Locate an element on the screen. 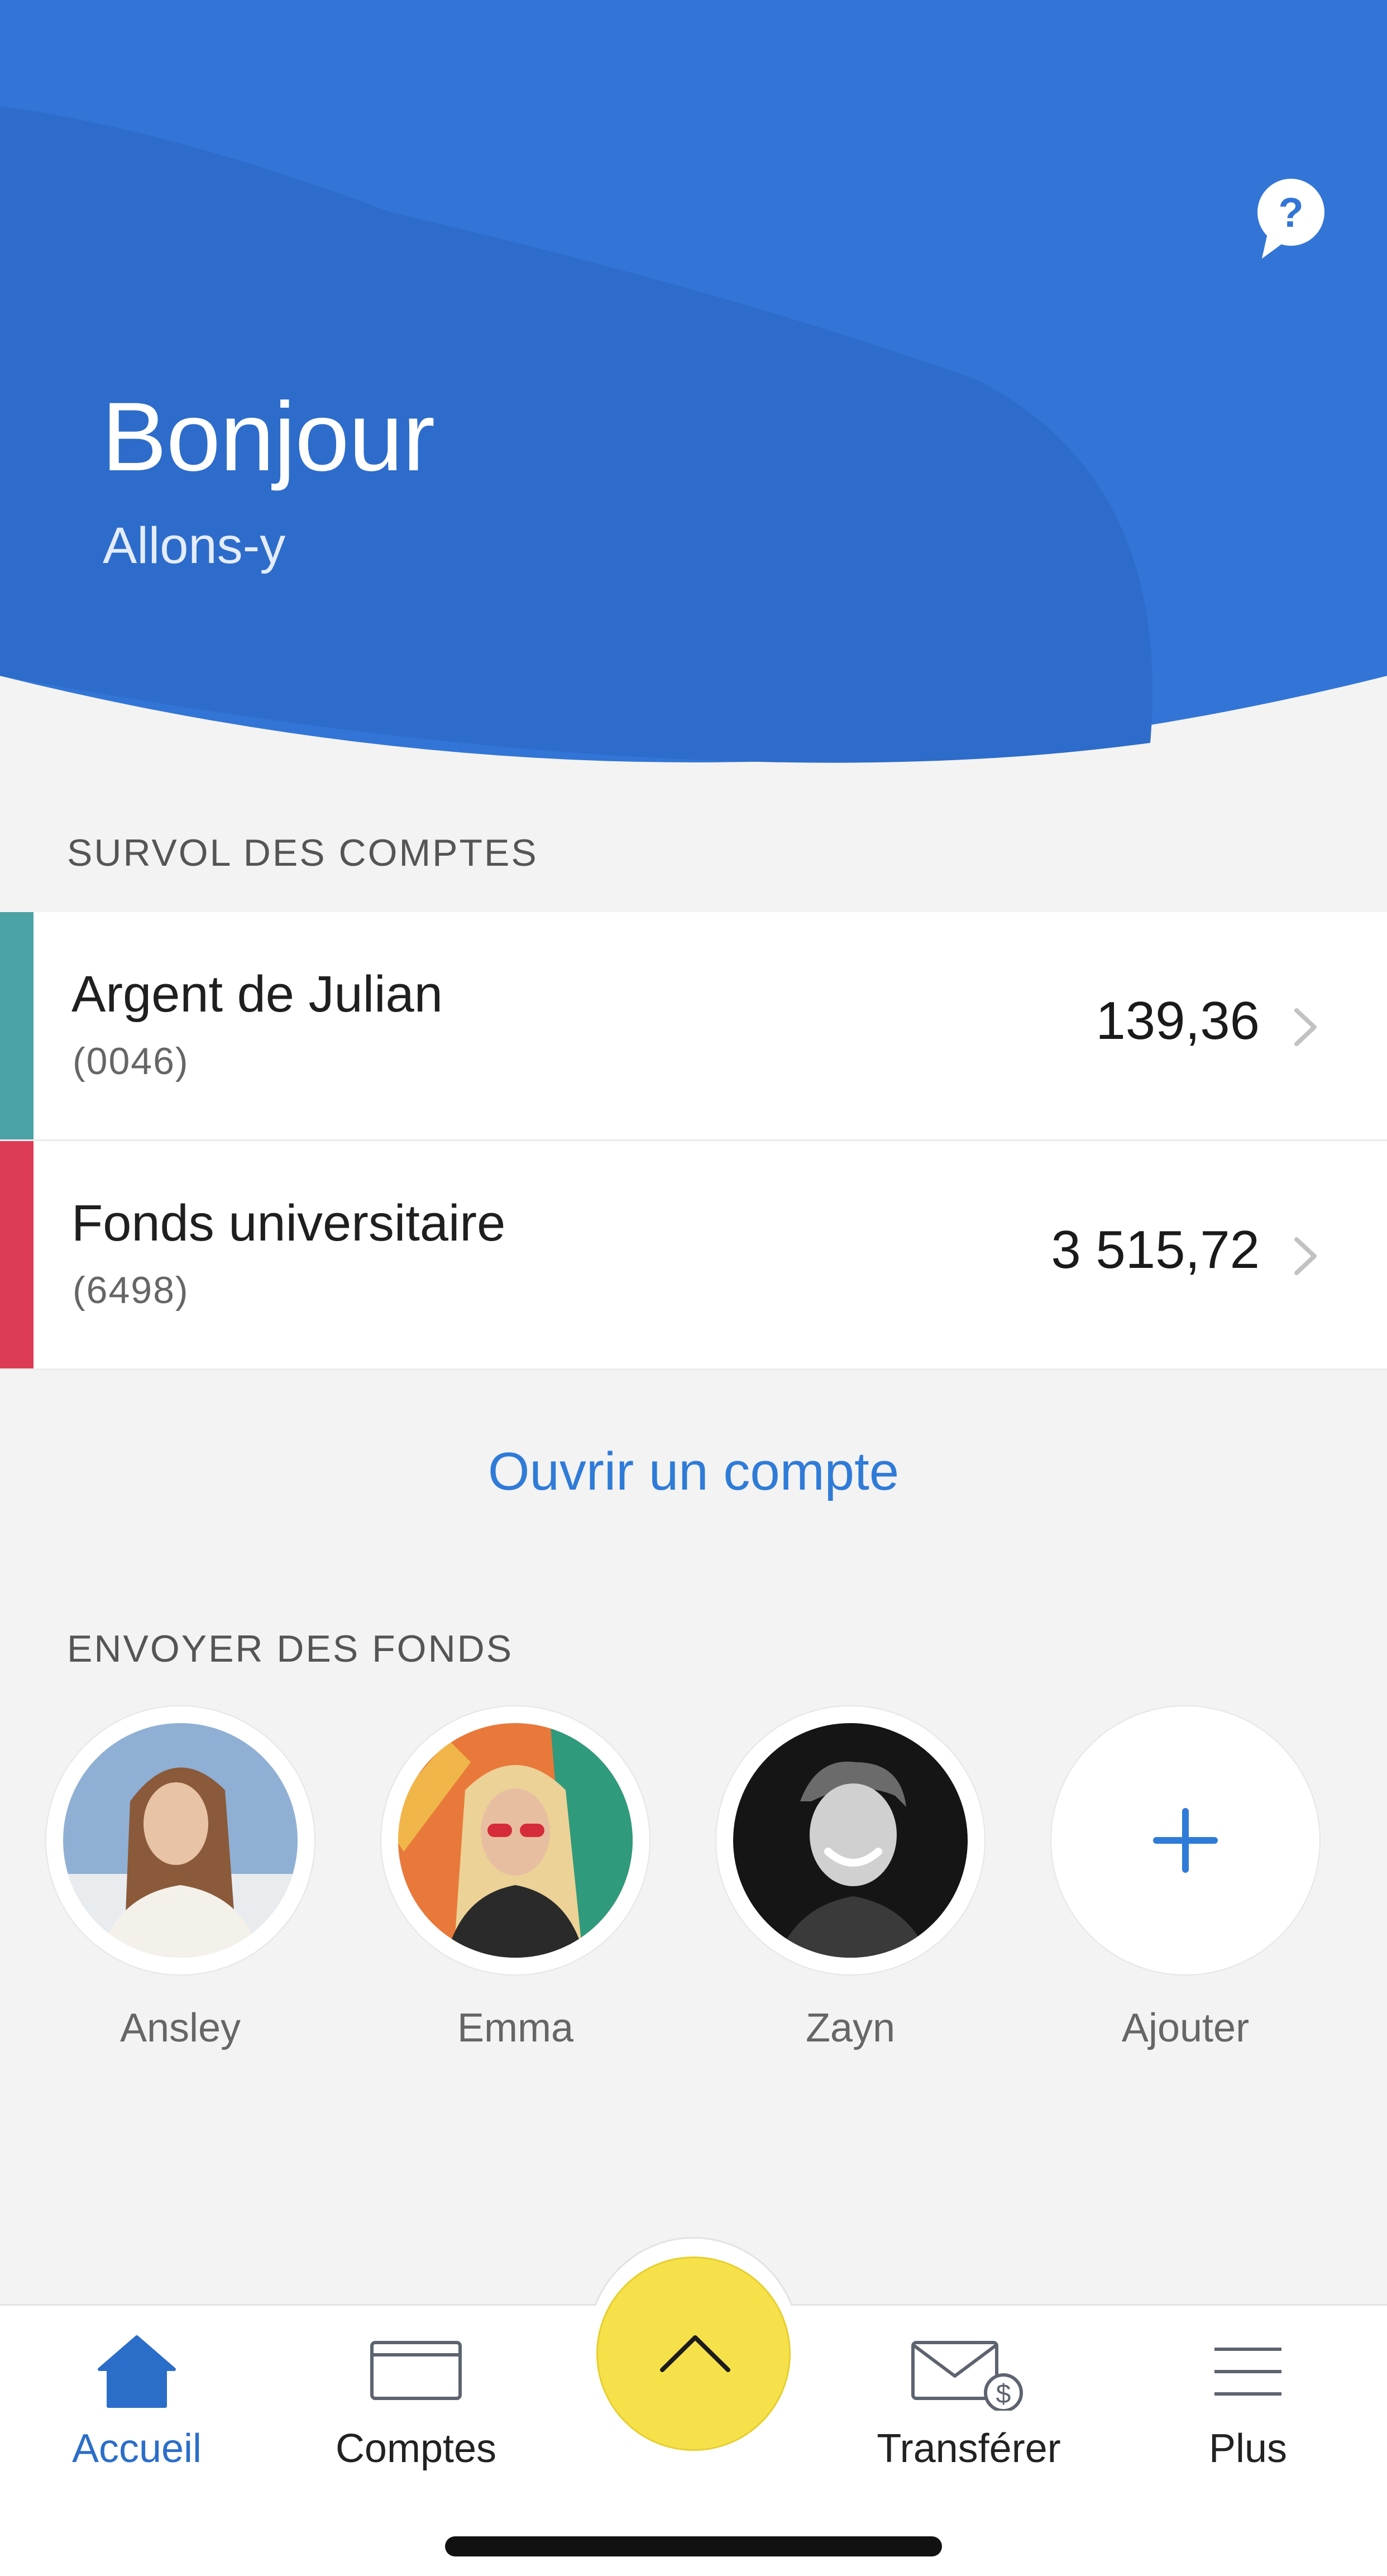 The width and height of the screenshot is (1387, 2576). open-account-link: Ouvrir un compte is located at coordinates (693, 1472).